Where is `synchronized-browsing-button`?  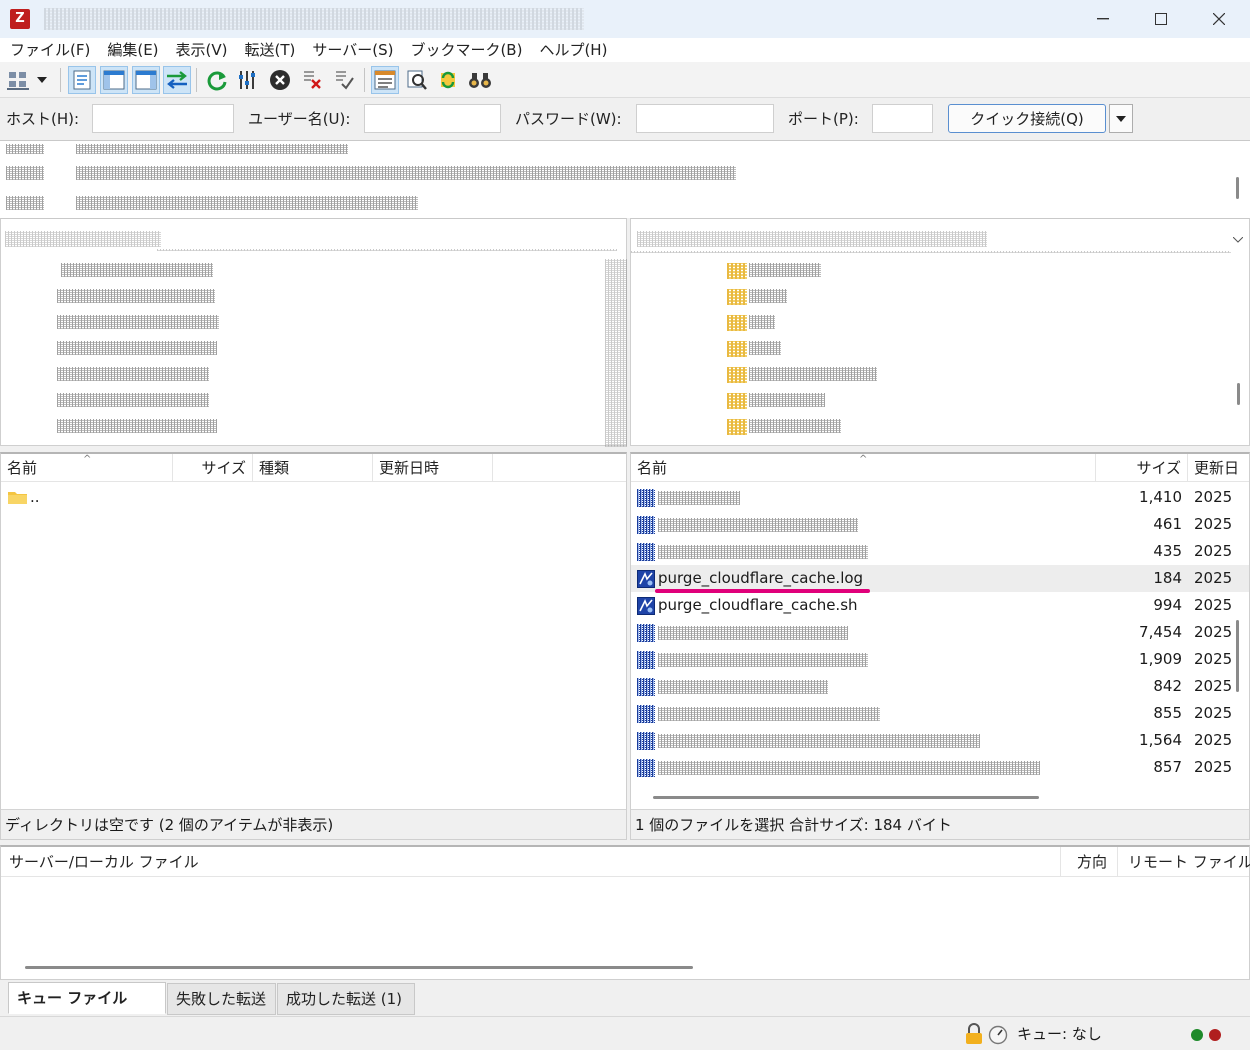
synchronized-browsing-button is located at coordinates (448, 80).